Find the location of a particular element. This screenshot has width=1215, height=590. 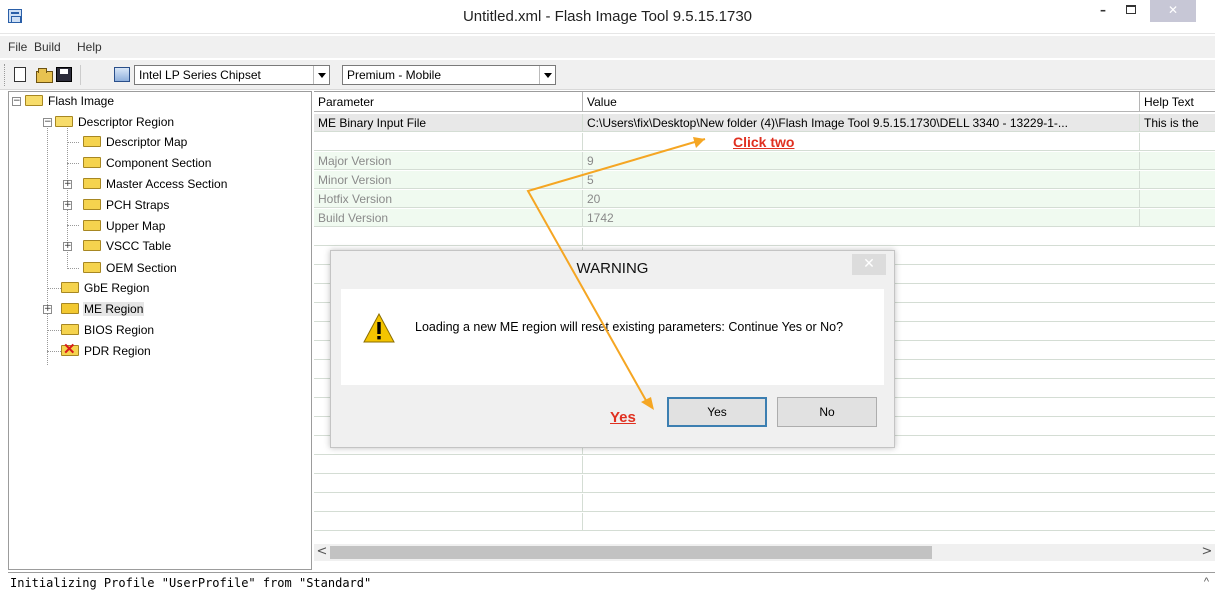

cell-value is located at coordinates (861, 142).